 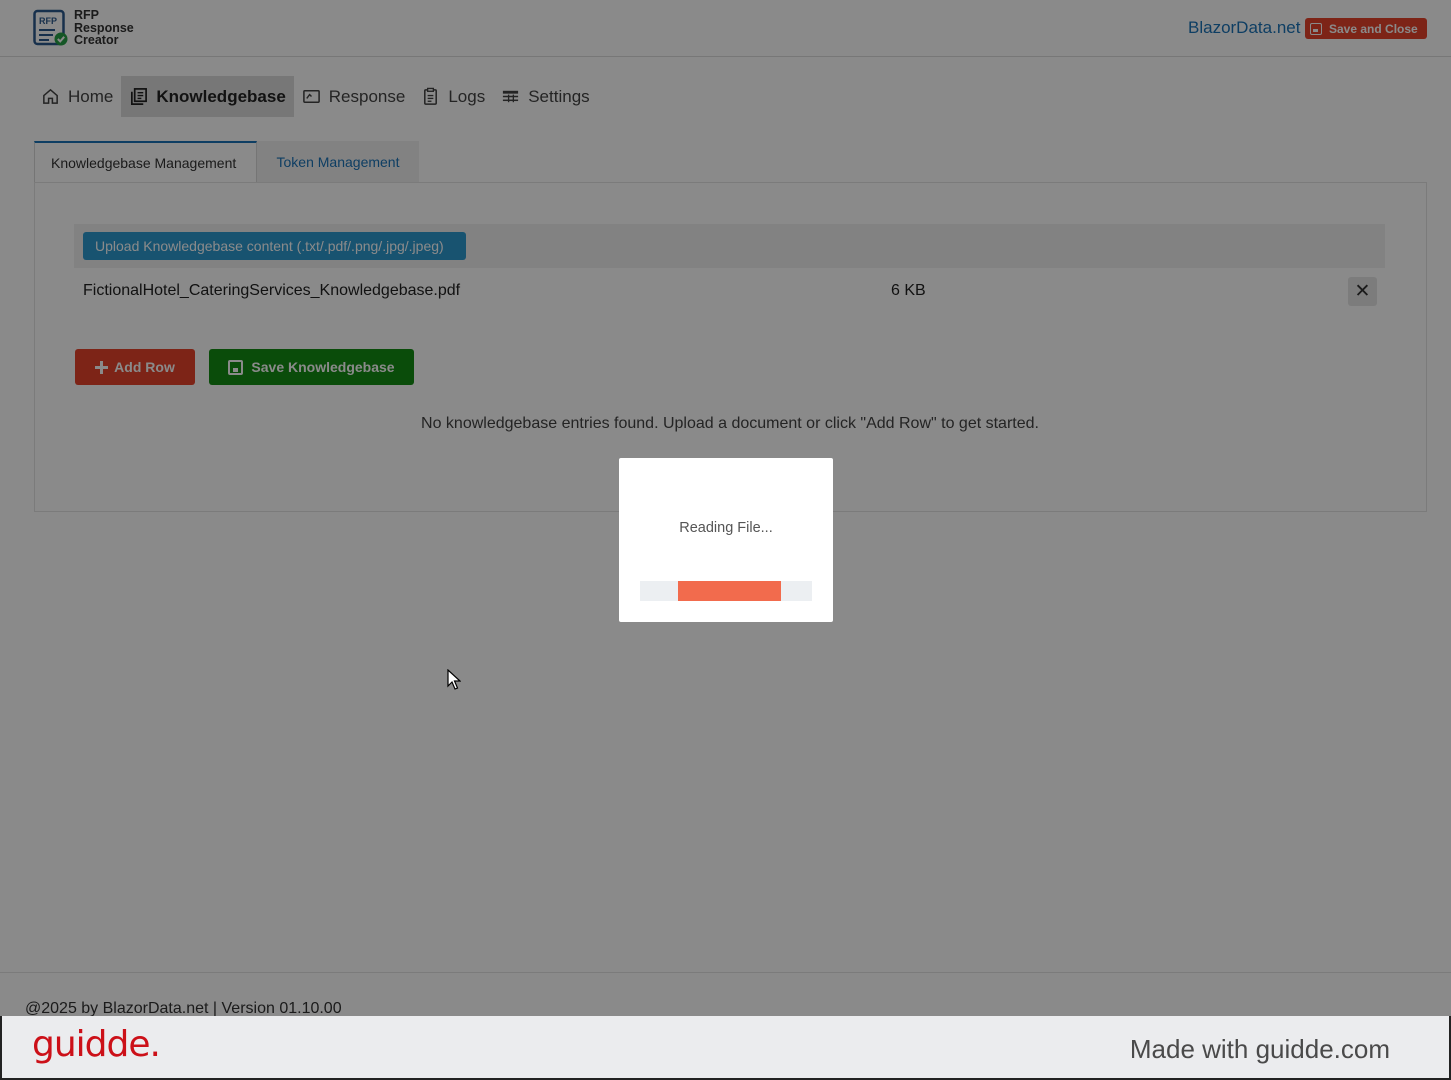 What do you see at coordinates (1, 1048) in the screenshot?
I see `frame-border-left` at bounding box center [1, 1048].